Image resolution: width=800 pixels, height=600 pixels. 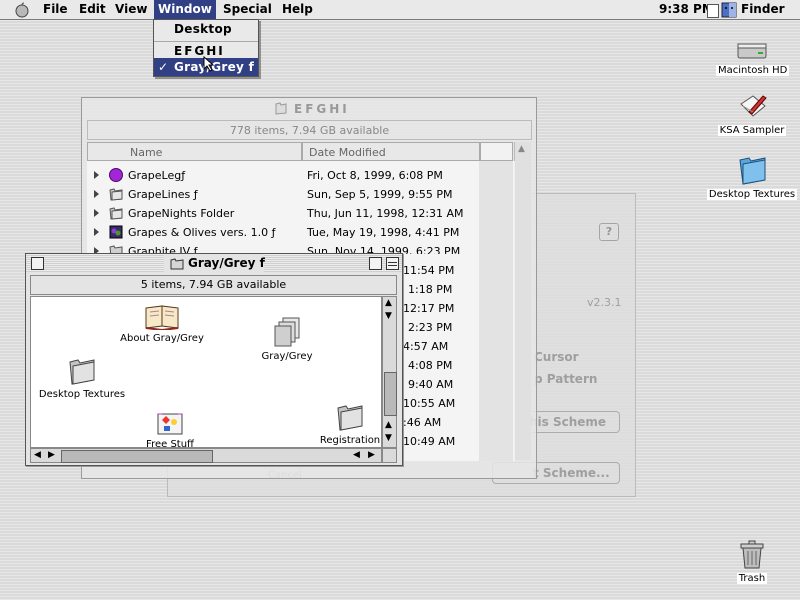 I want to click on book-icon, so click(x=162, y=318).